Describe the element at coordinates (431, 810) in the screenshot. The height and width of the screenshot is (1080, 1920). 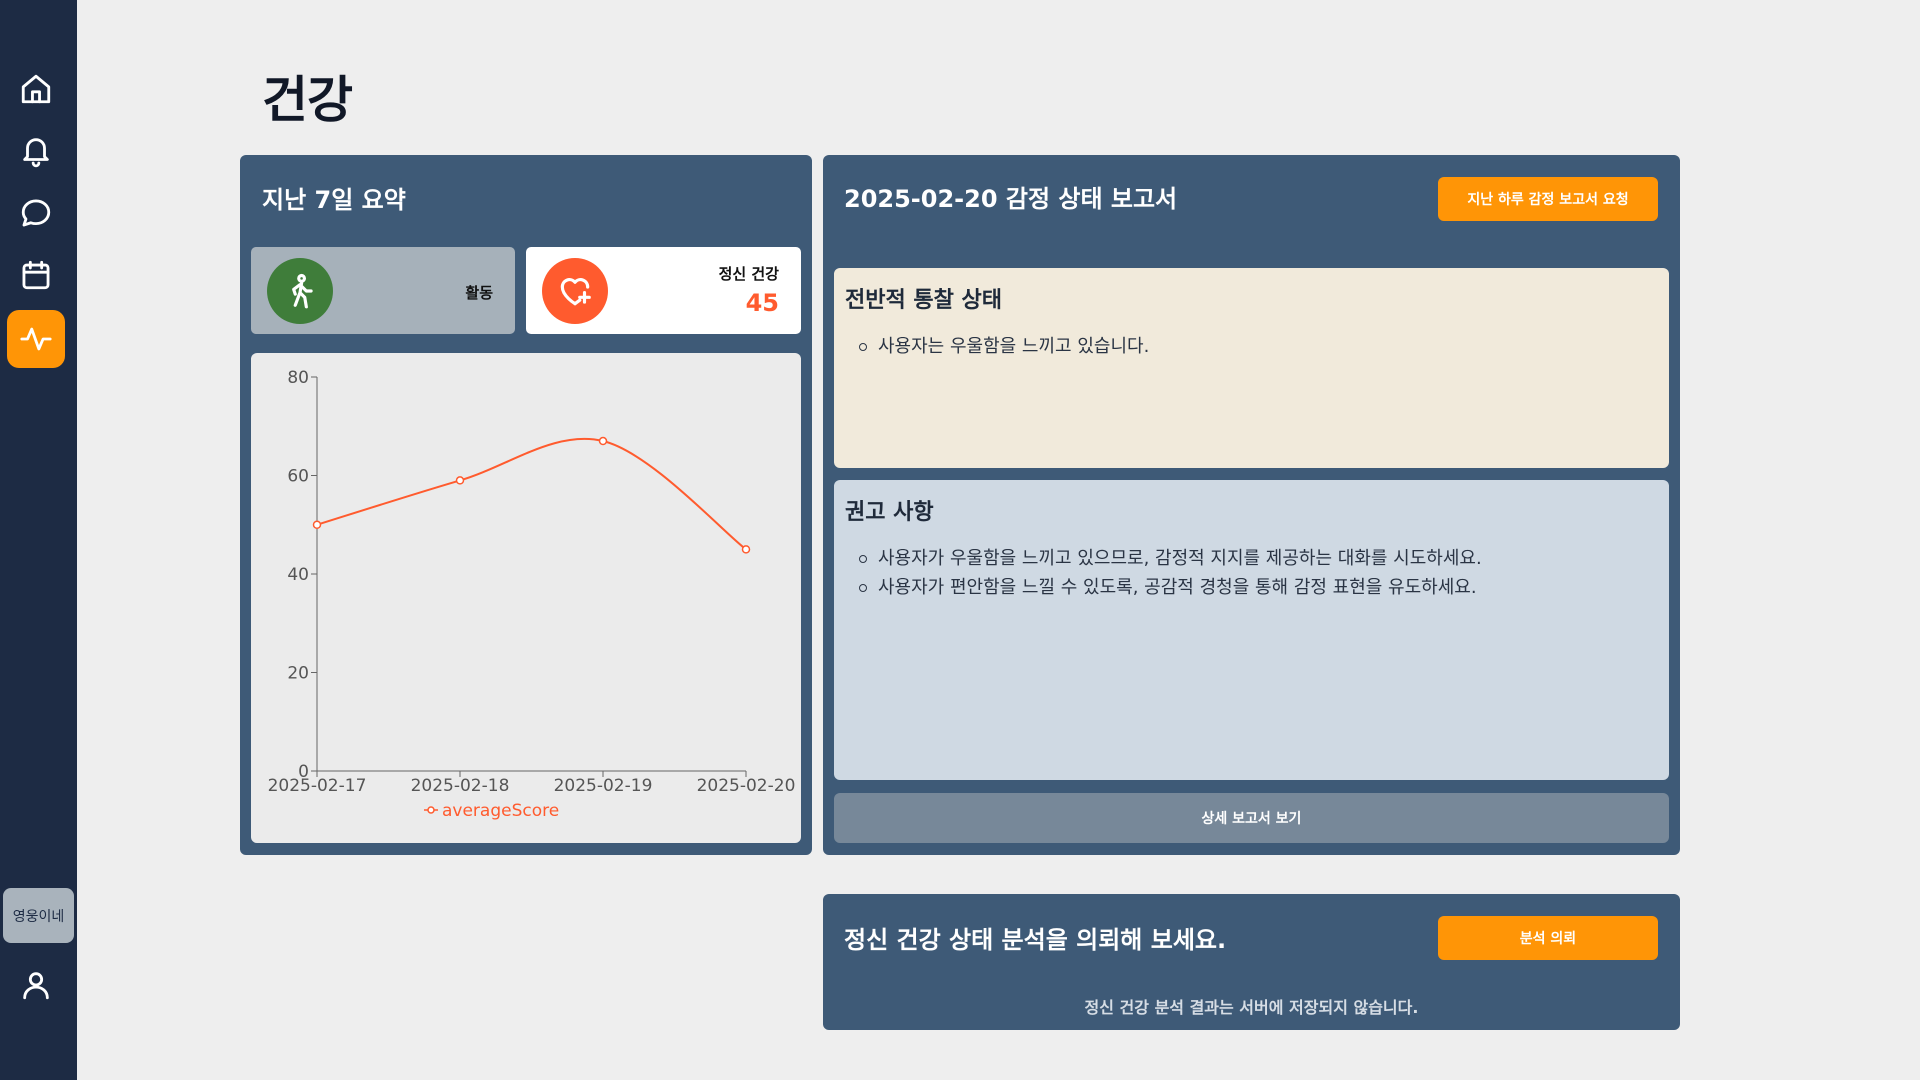
I see `legend-marker` at that location.